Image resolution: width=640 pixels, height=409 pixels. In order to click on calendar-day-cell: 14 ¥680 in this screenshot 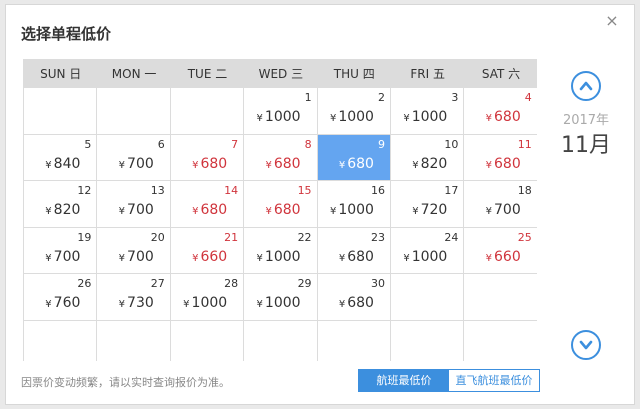, I will do `click(207, 204)`.